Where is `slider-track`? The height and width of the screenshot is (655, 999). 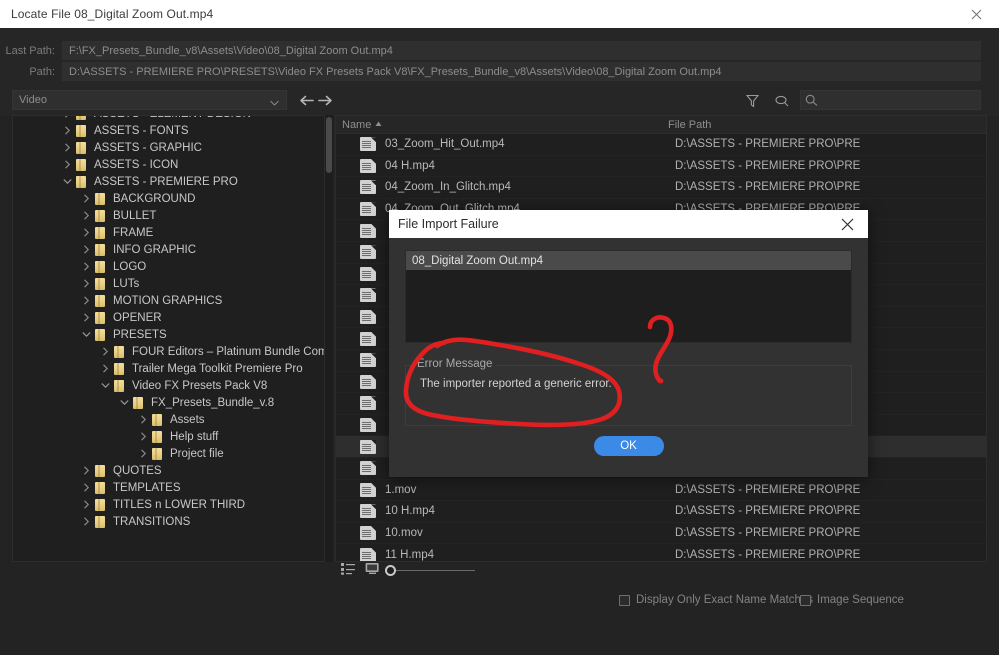
slider-track is located at coordinates (434, 570).